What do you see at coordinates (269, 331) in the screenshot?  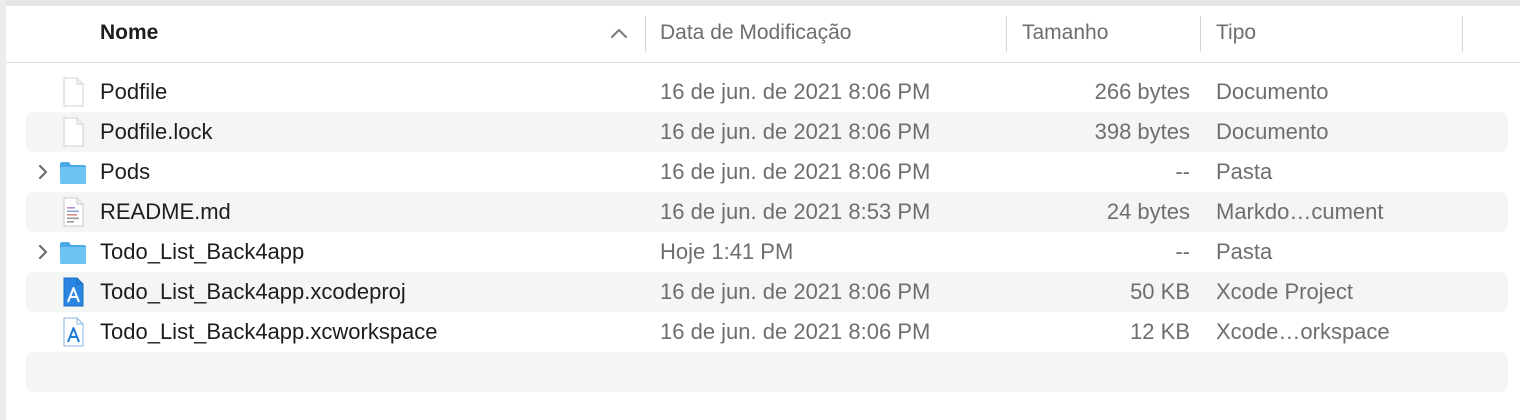 I see `file-name: Todo_List_Back4app.xcworkspace` at bounding box center [269, 331].